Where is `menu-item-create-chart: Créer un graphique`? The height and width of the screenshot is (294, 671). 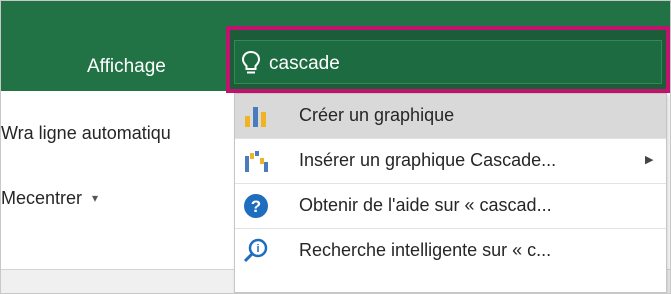 menu-item-create-chart: Créer un graphique is located at coordinates (450, 116).